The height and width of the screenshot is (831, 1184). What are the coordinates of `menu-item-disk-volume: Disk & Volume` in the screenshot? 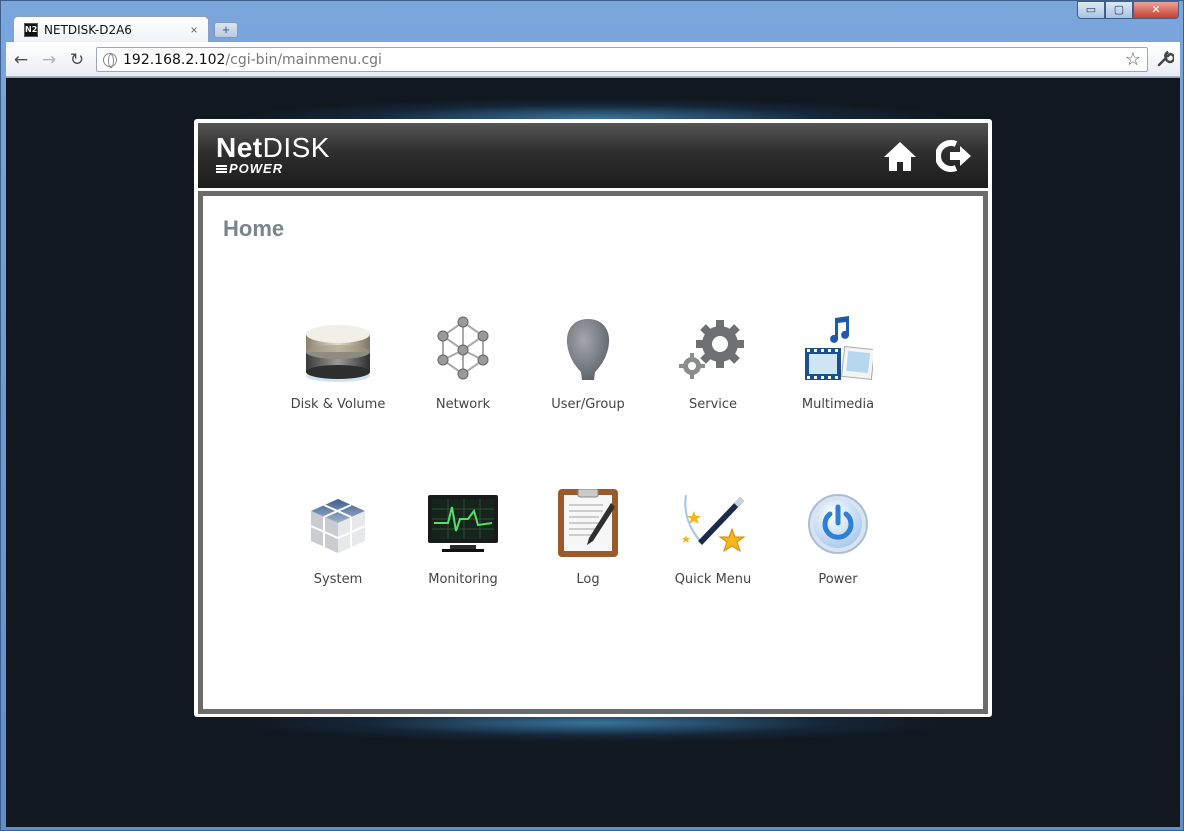 It's located at (338, 369).